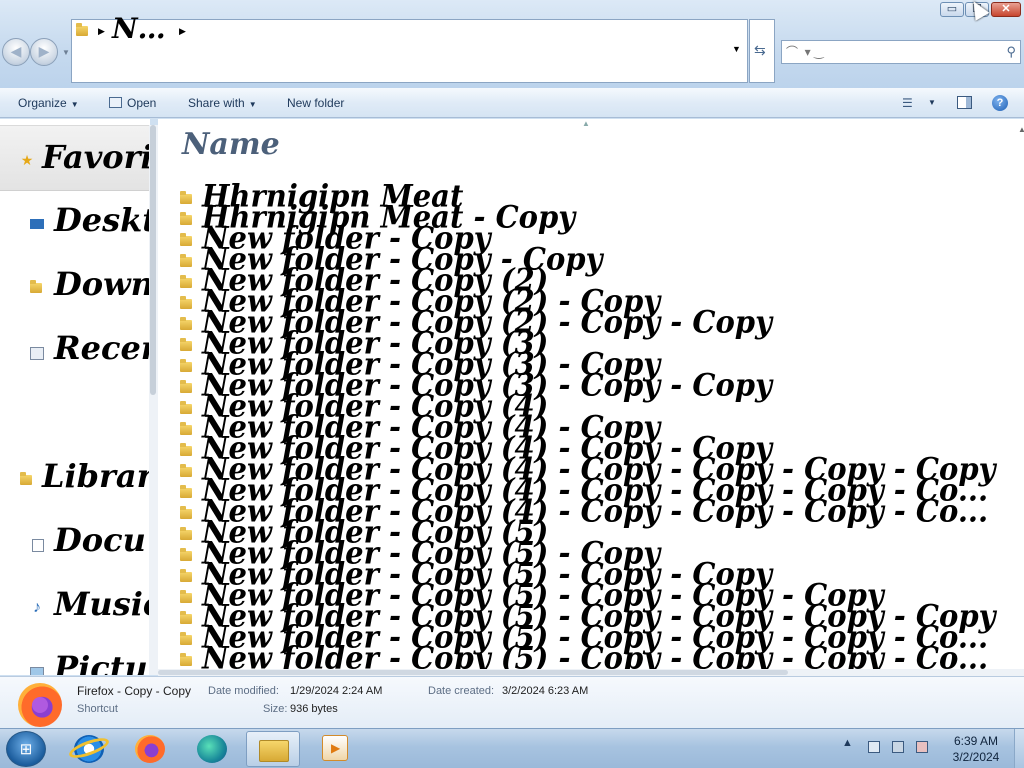  I want to click on search-input, so click(891, 52).